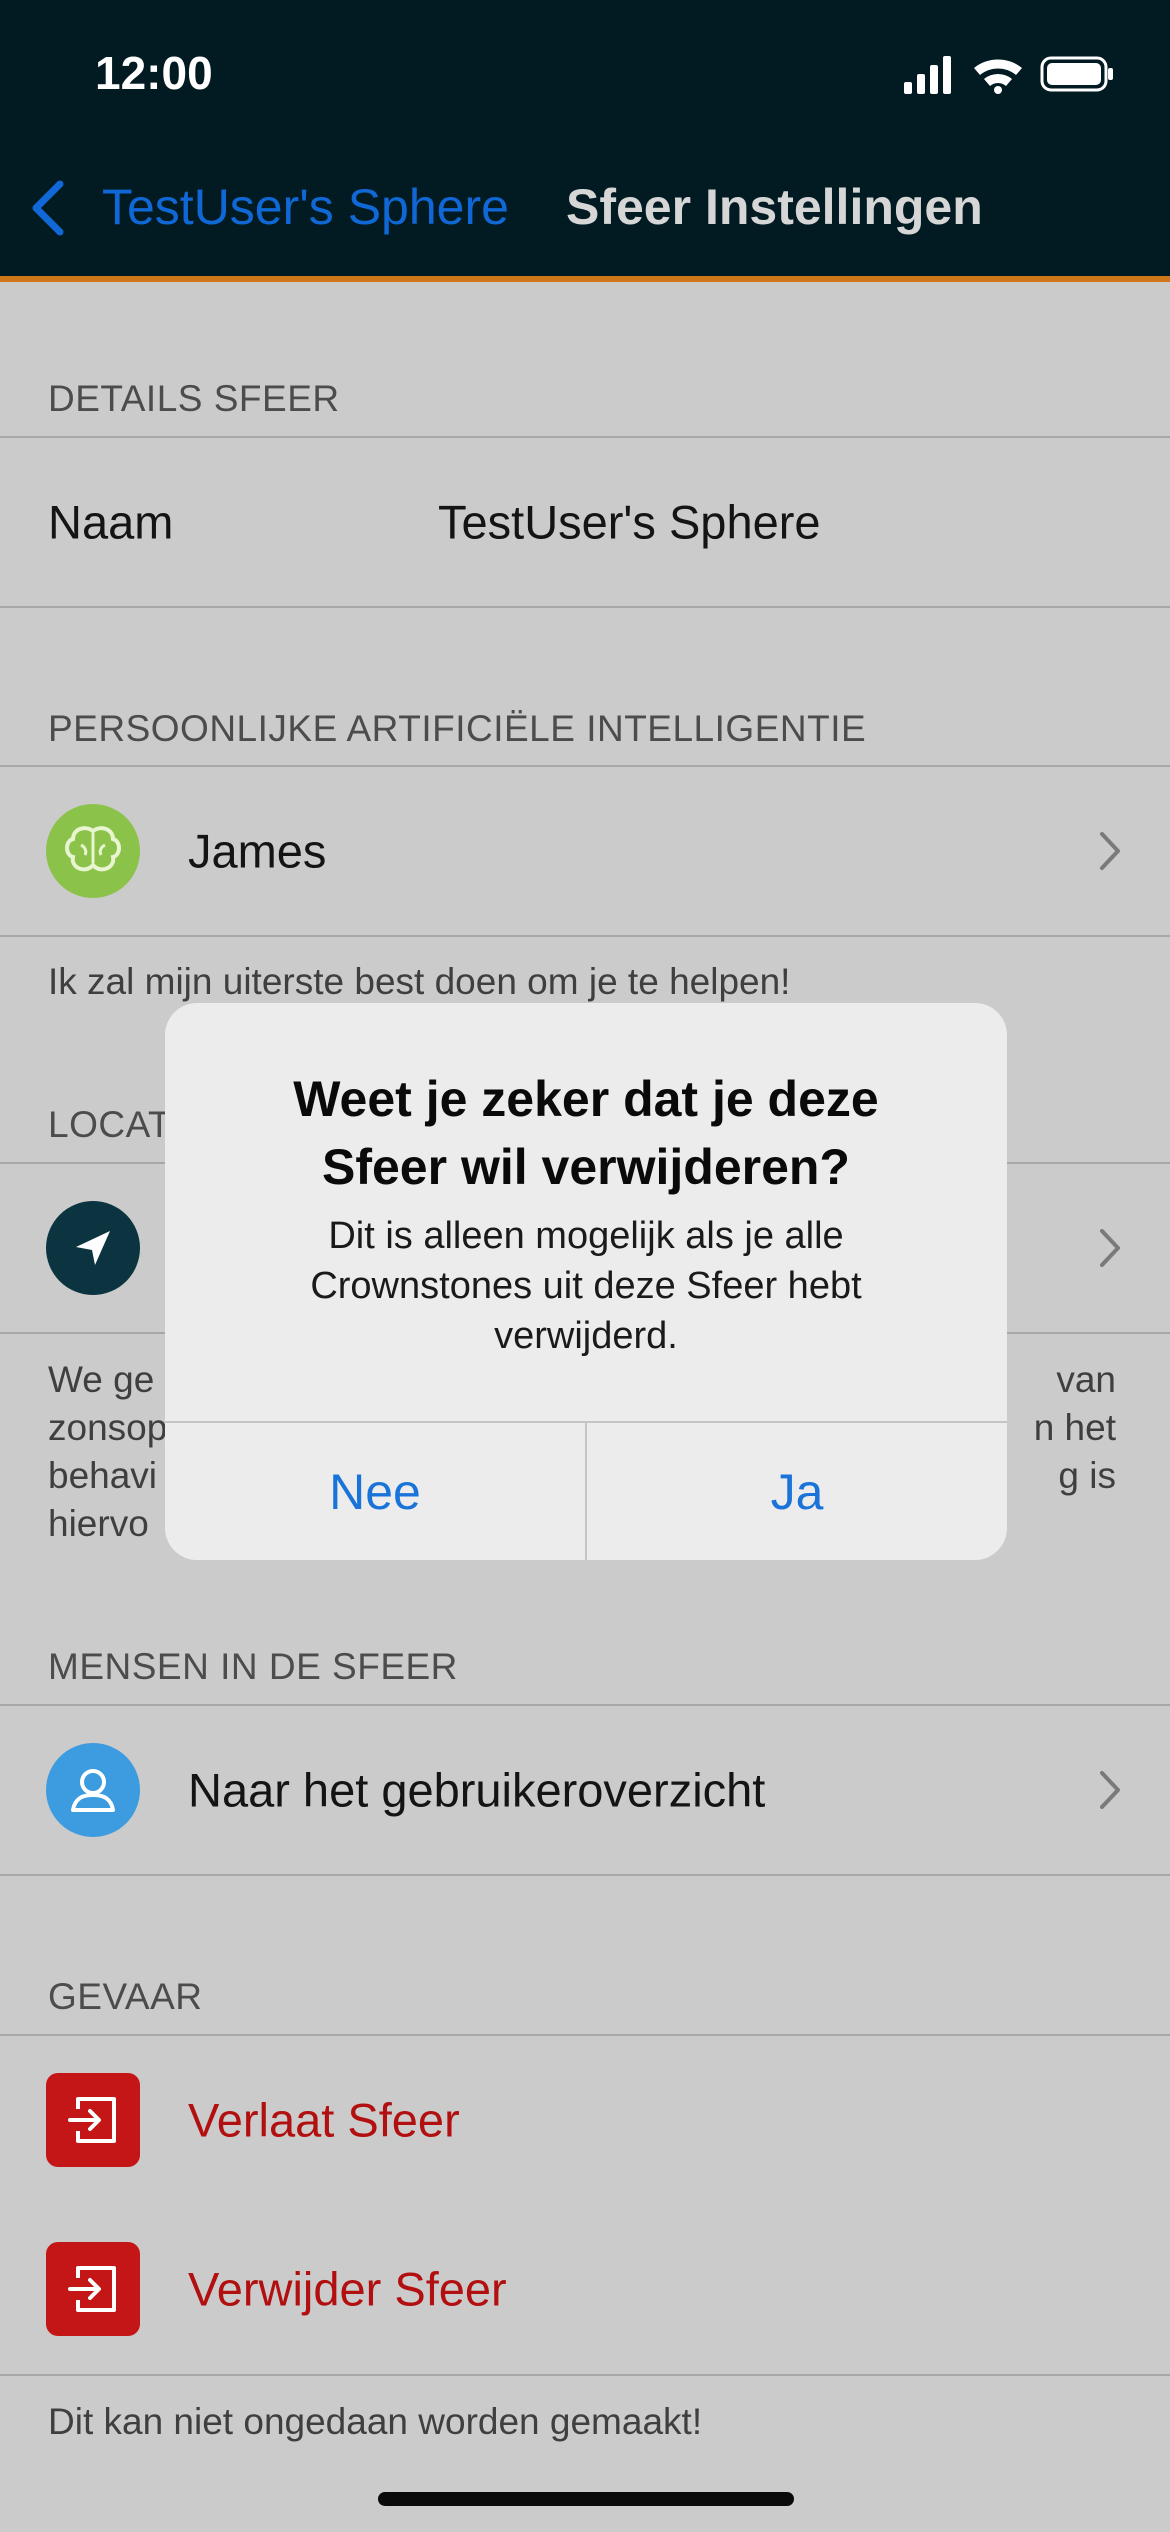 This screenshot has height=2532, width=1170. I want to click on home-indicator, so click(586, 2499).